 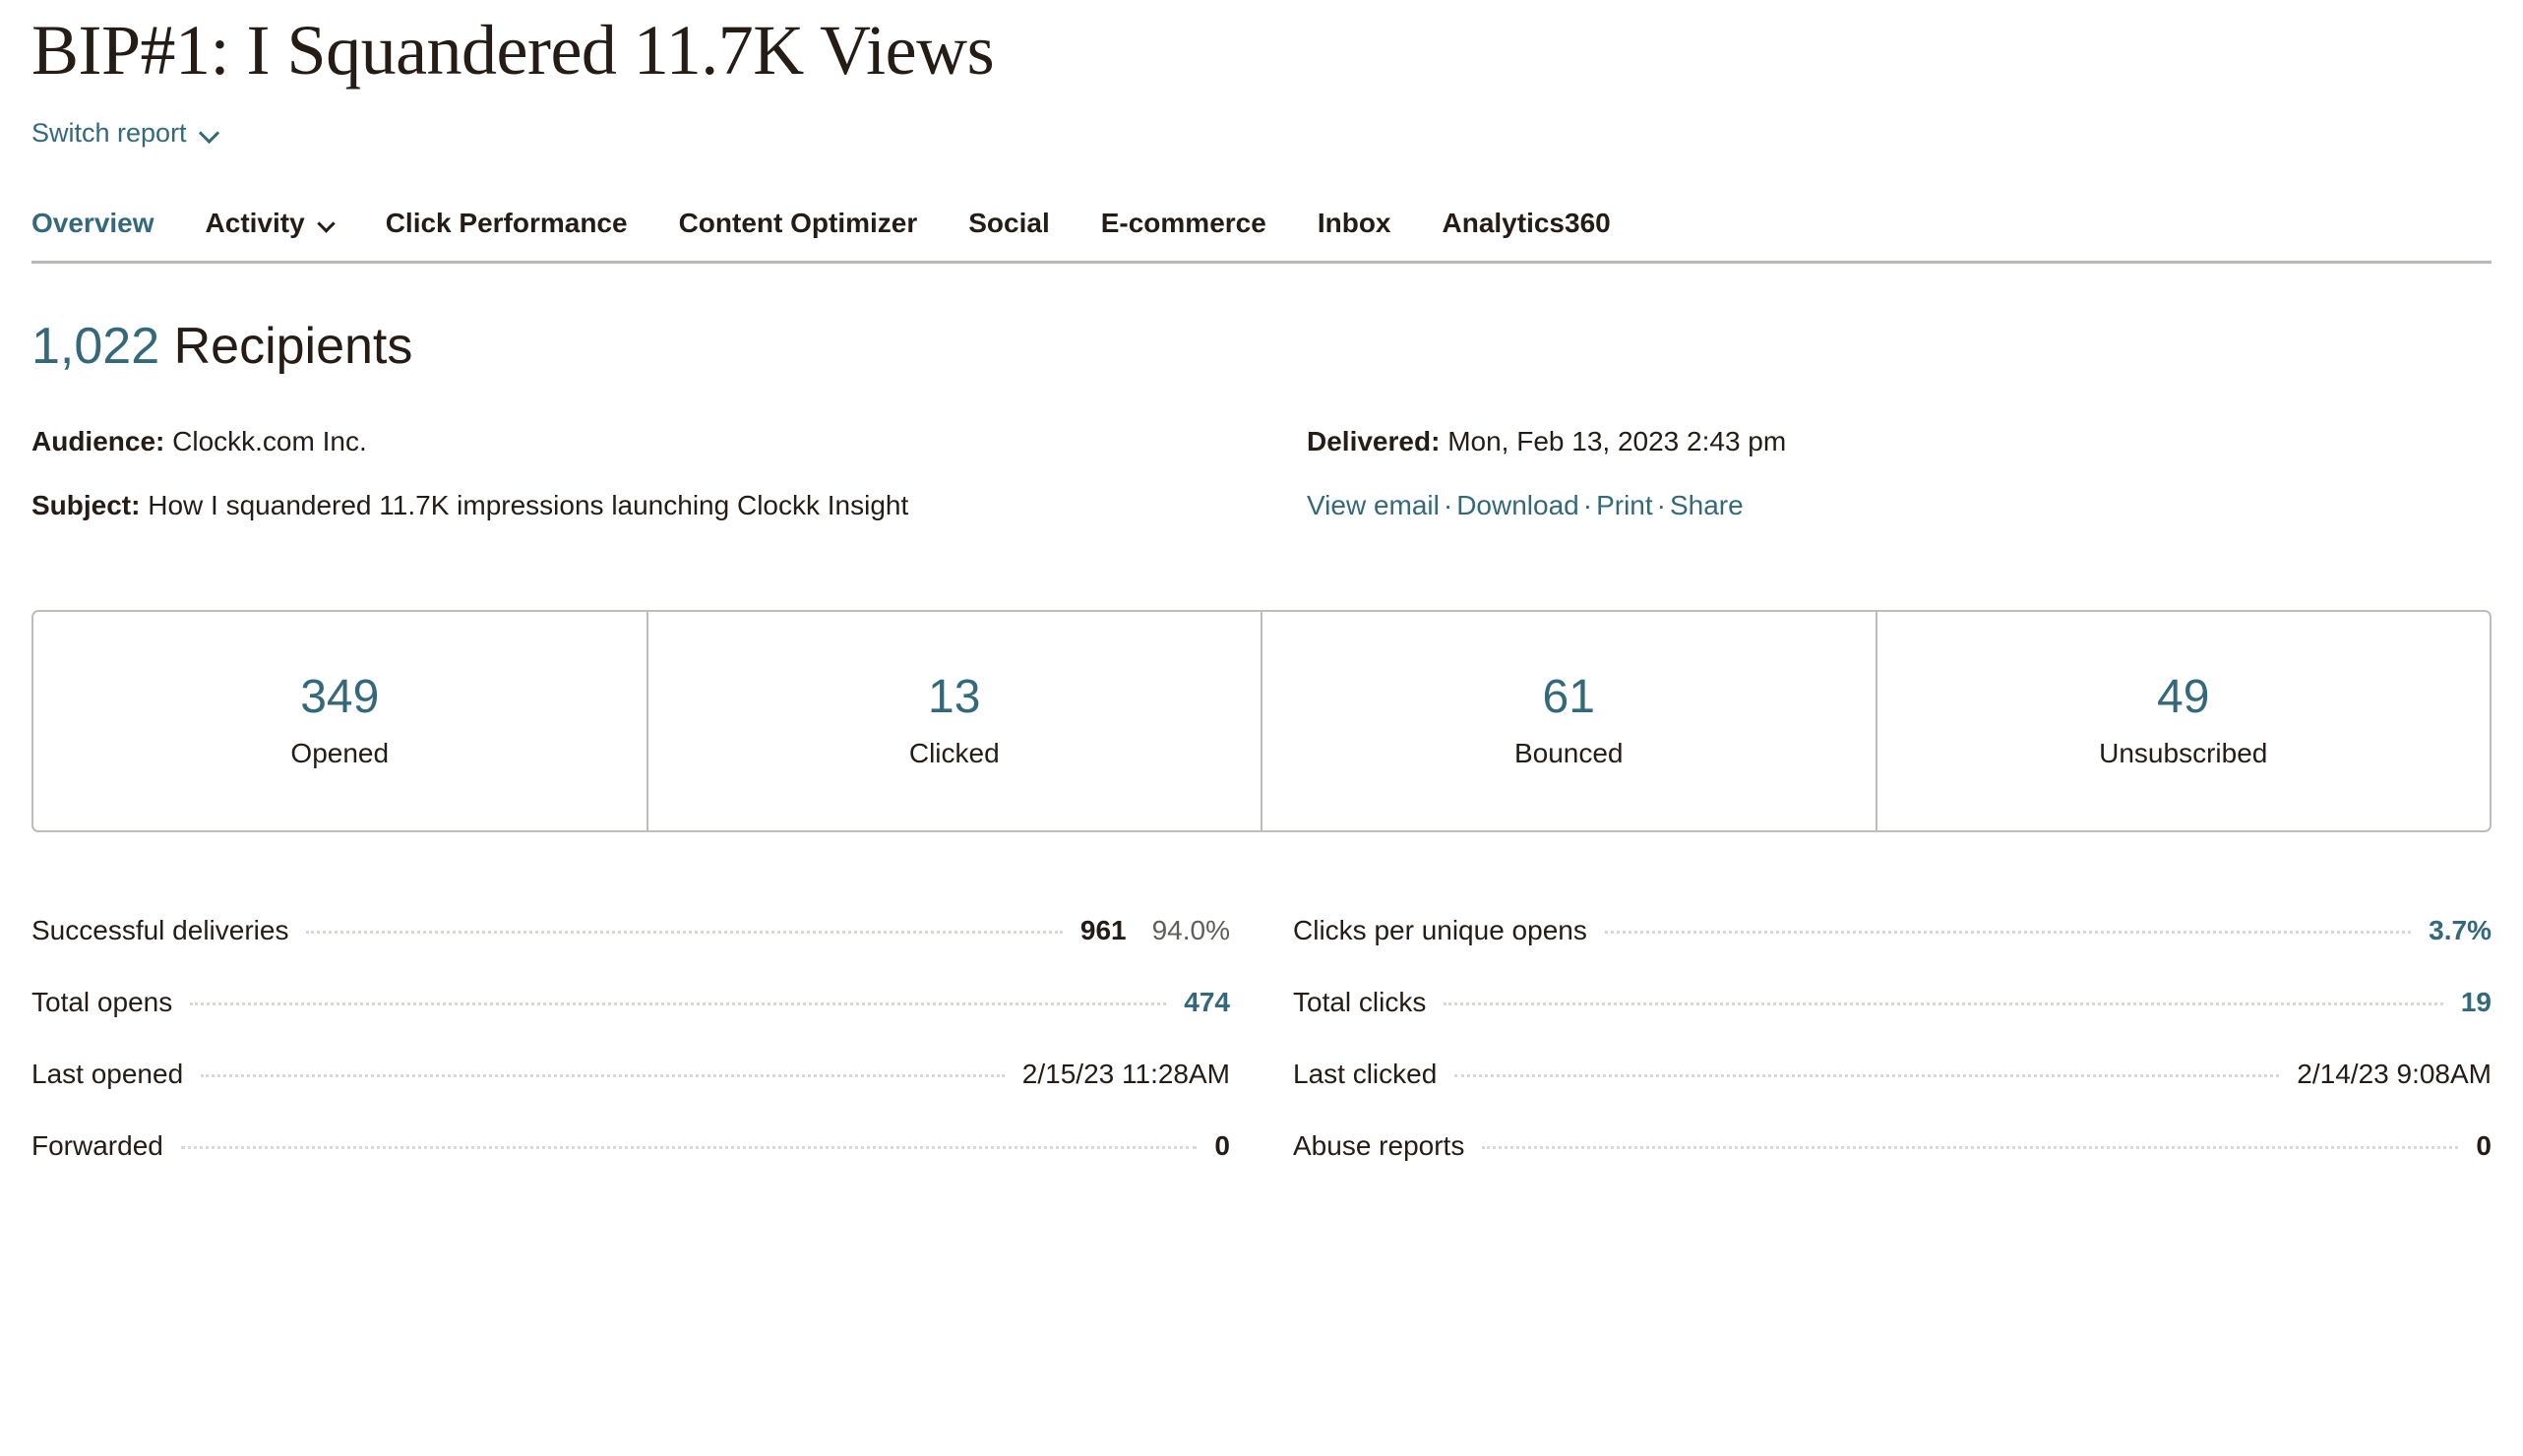 I want to click on audience-key: Audience:, so click(x=98, y=440).